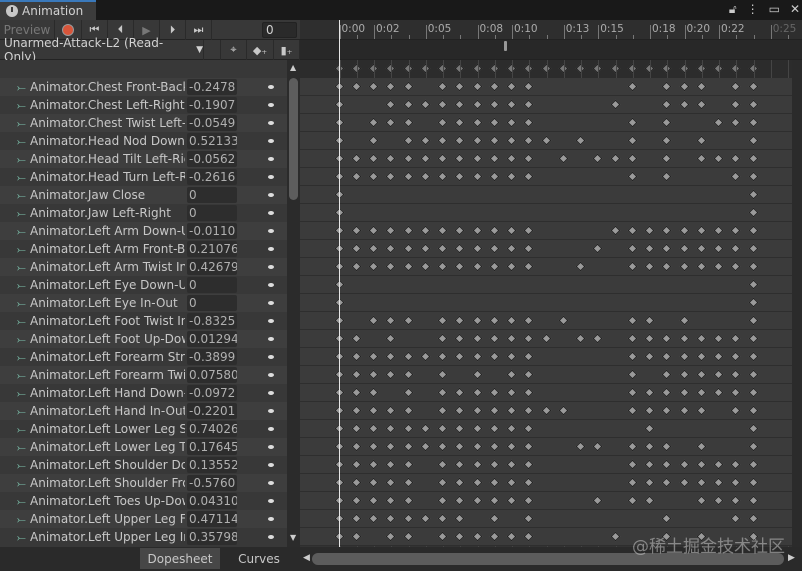  Describe the element at coordinates (212, 357) in the screenshot. I see `property-value-field: -0.3899` at that location.